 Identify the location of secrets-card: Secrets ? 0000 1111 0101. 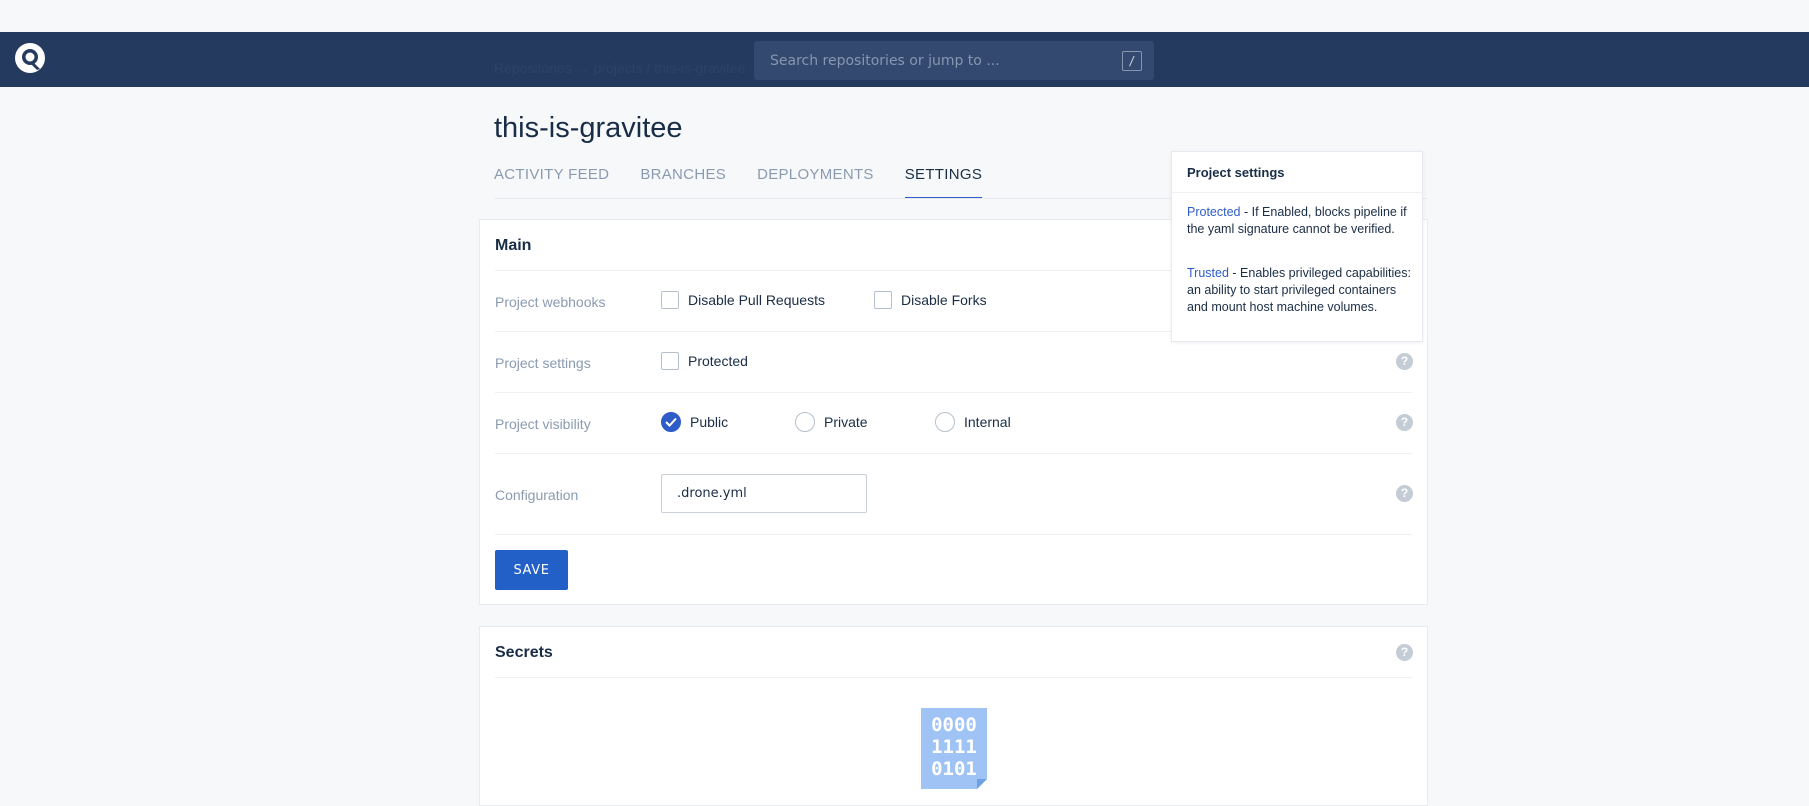
(953, 716).